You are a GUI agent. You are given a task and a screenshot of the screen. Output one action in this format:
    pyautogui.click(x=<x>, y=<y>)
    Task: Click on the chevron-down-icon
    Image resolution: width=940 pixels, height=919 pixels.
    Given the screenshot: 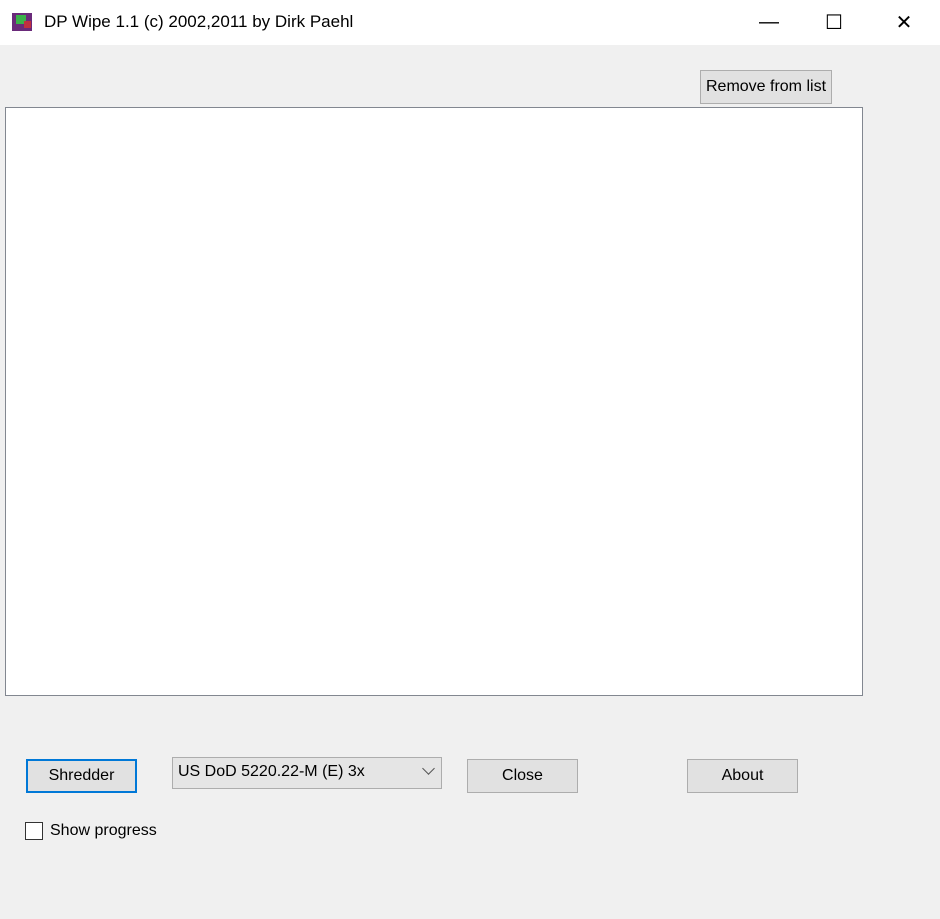 What is the action you would take?
    pyautogui.click(x=428, y=768)
    